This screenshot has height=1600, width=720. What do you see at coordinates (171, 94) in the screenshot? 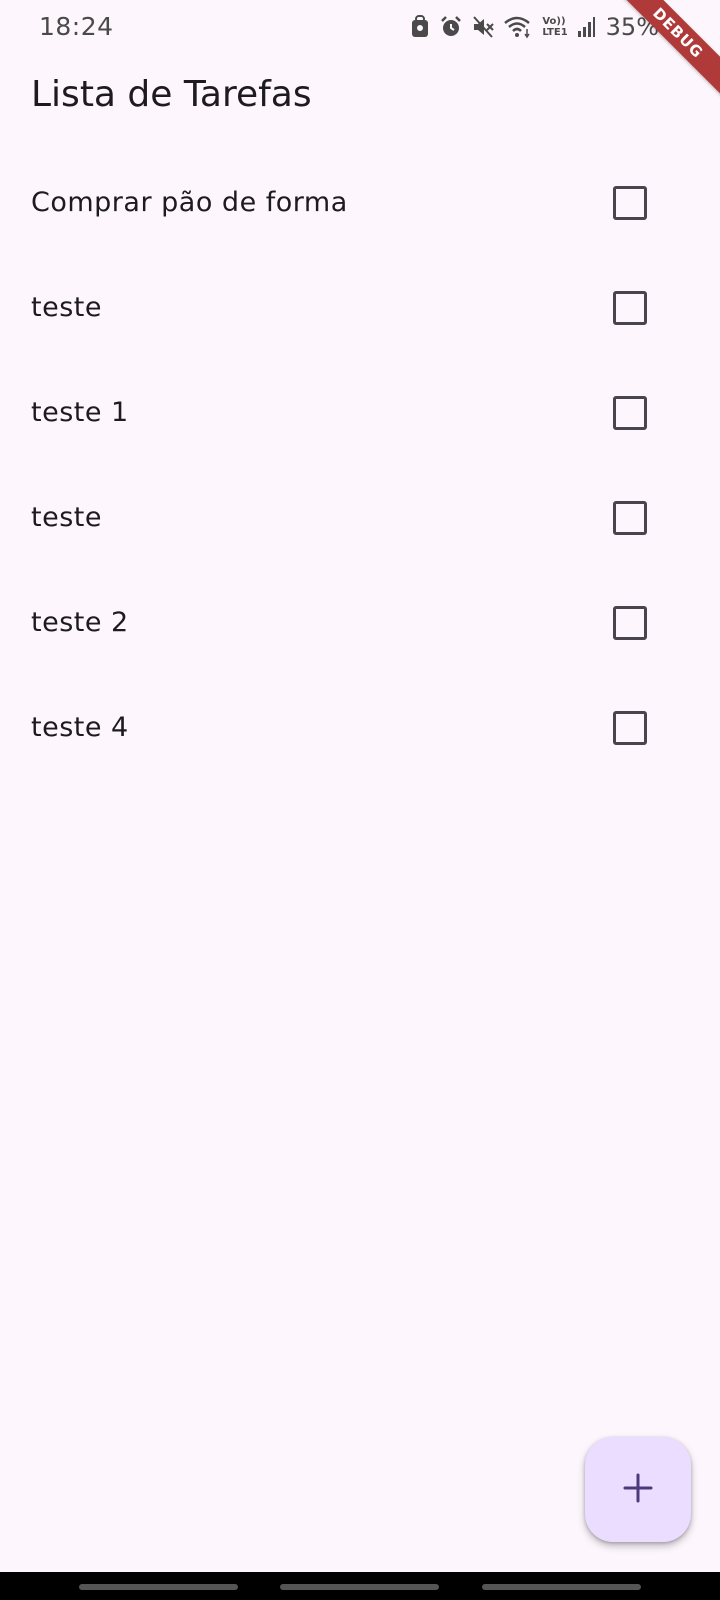
I see `page-title: Lista de Tarefas` at bounding box center [171, 94].